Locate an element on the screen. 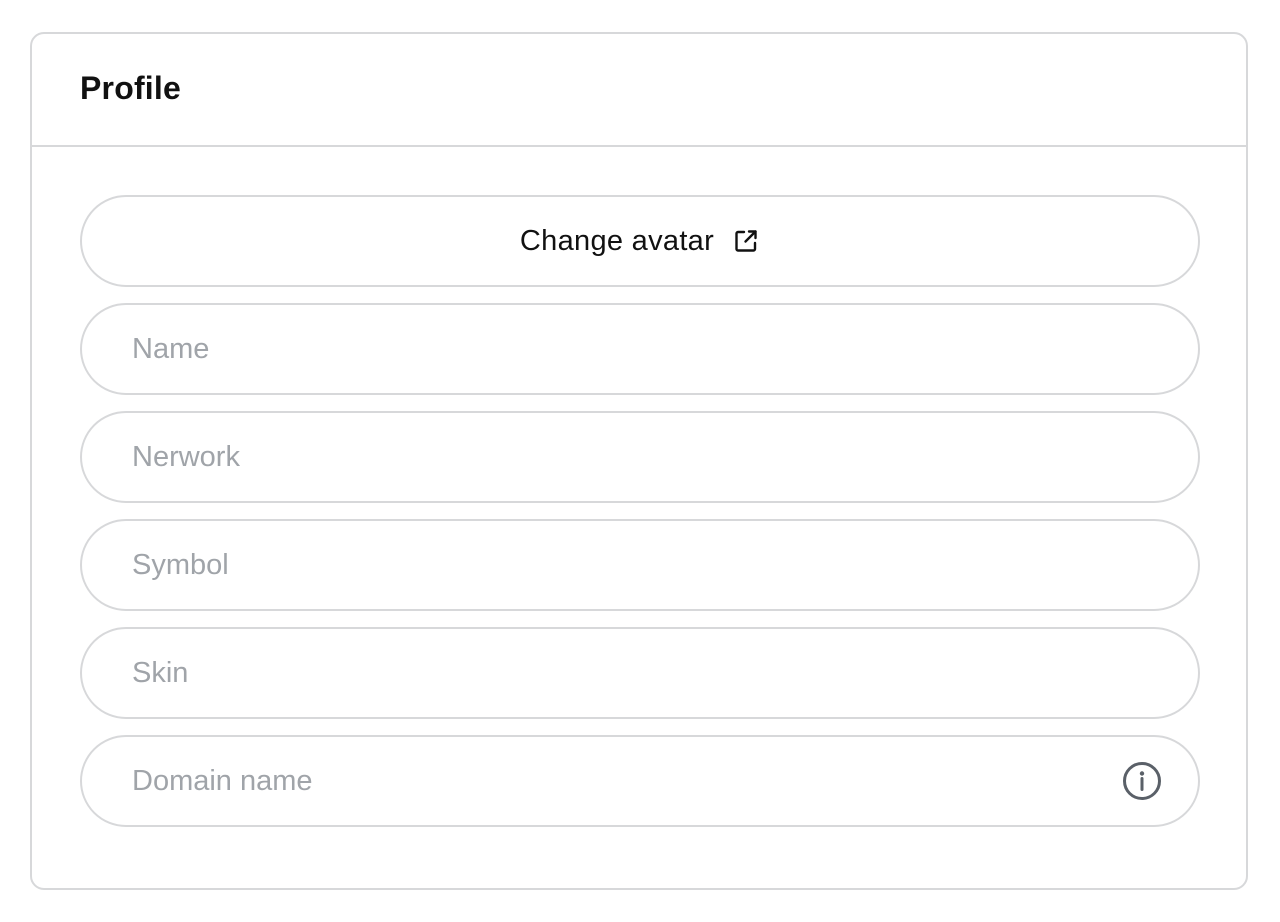 This screenshot has width=1280, height=922. skin-field is located at coordinates (640, 673).